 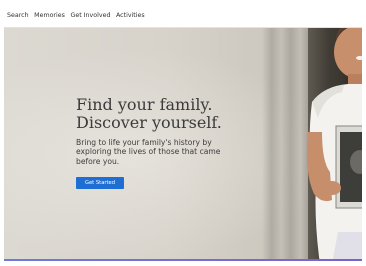 I want to click on nav-item-activities: Activities, so click(x=130, y=15).